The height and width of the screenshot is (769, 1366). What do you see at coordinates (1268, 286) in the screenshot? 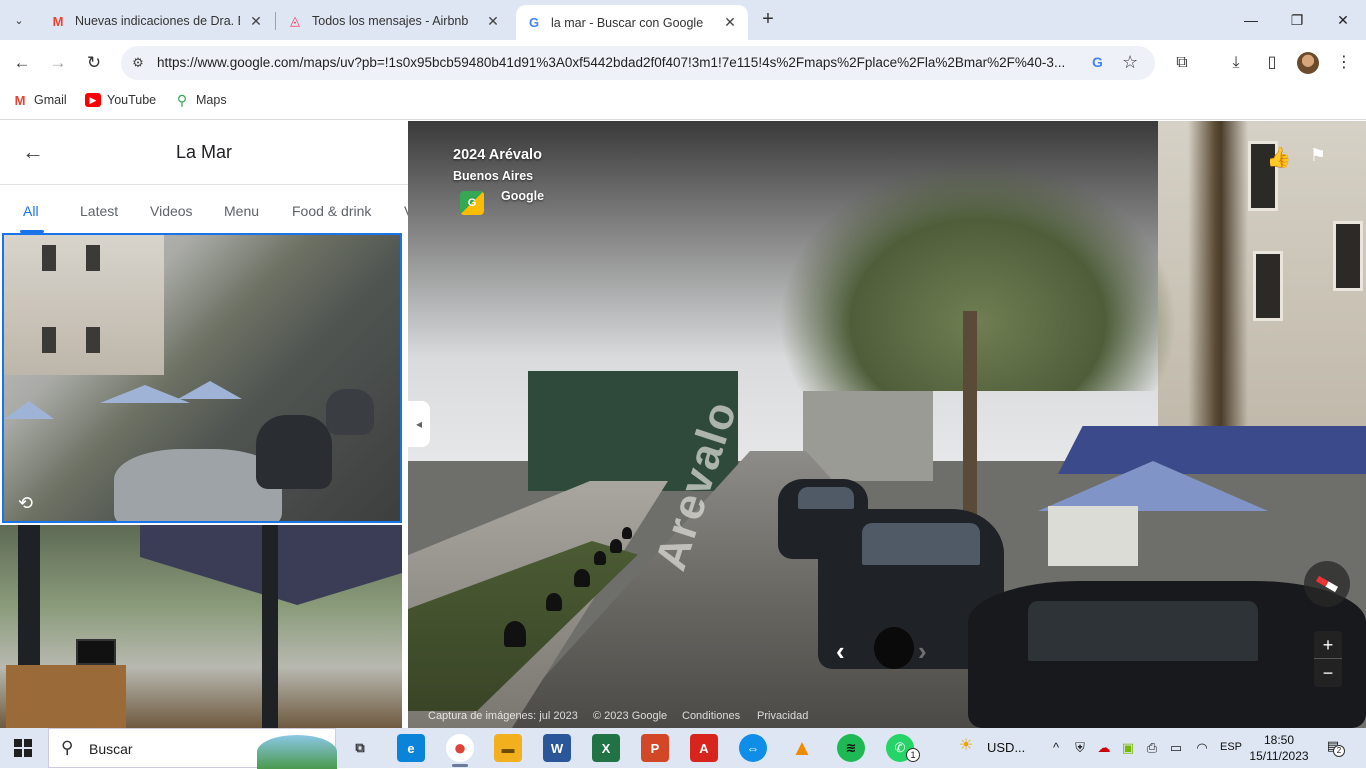
I see `sv-window` at bounding box center [1268, 286].